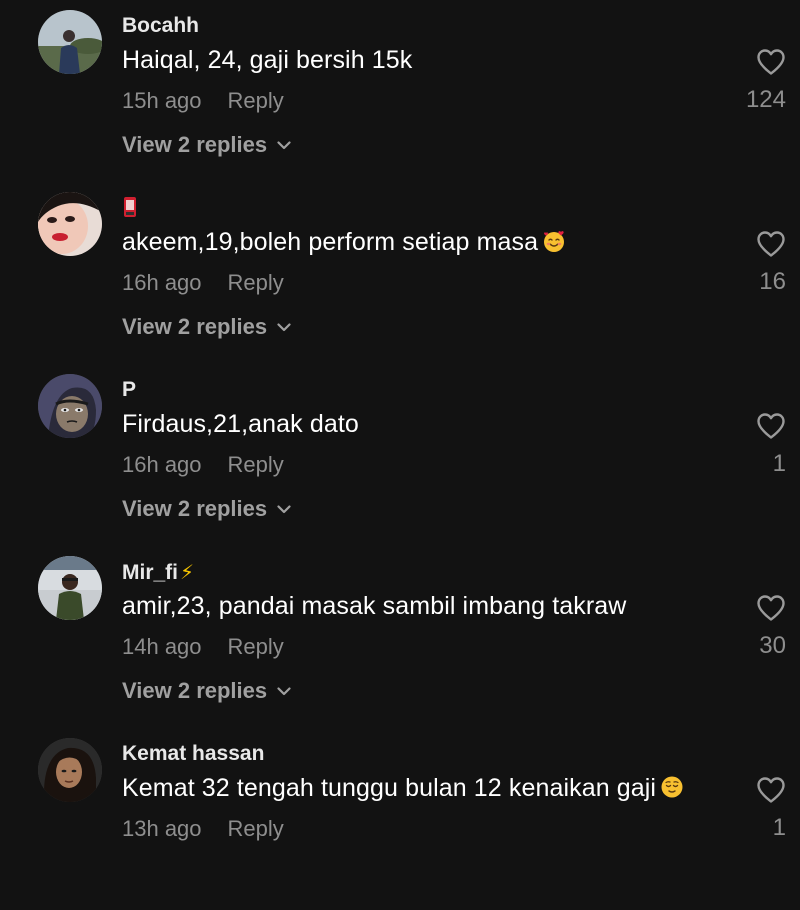 The width and height of the screenshot is (800, 910). Describe the element at coordinates (162, 100) in the screenshot. I see `comment-time: 15h ago` at that location.